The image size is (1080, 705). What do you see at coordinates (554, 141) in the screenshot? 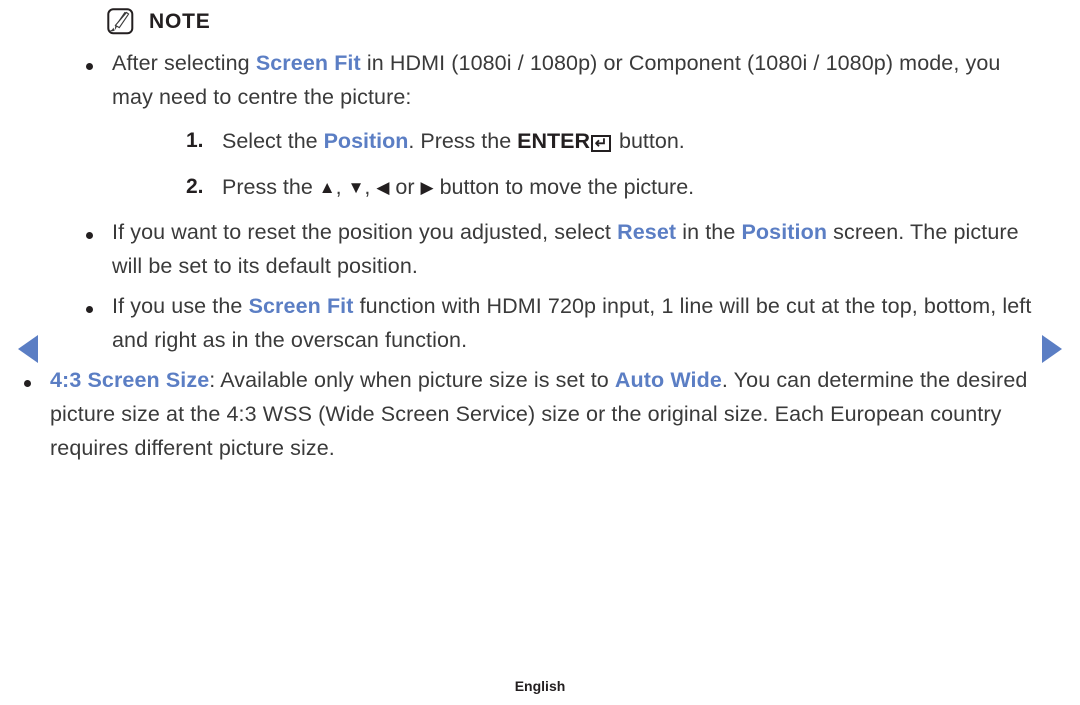
I see `enter-label: ENTER` at bounding box center [554, 141].